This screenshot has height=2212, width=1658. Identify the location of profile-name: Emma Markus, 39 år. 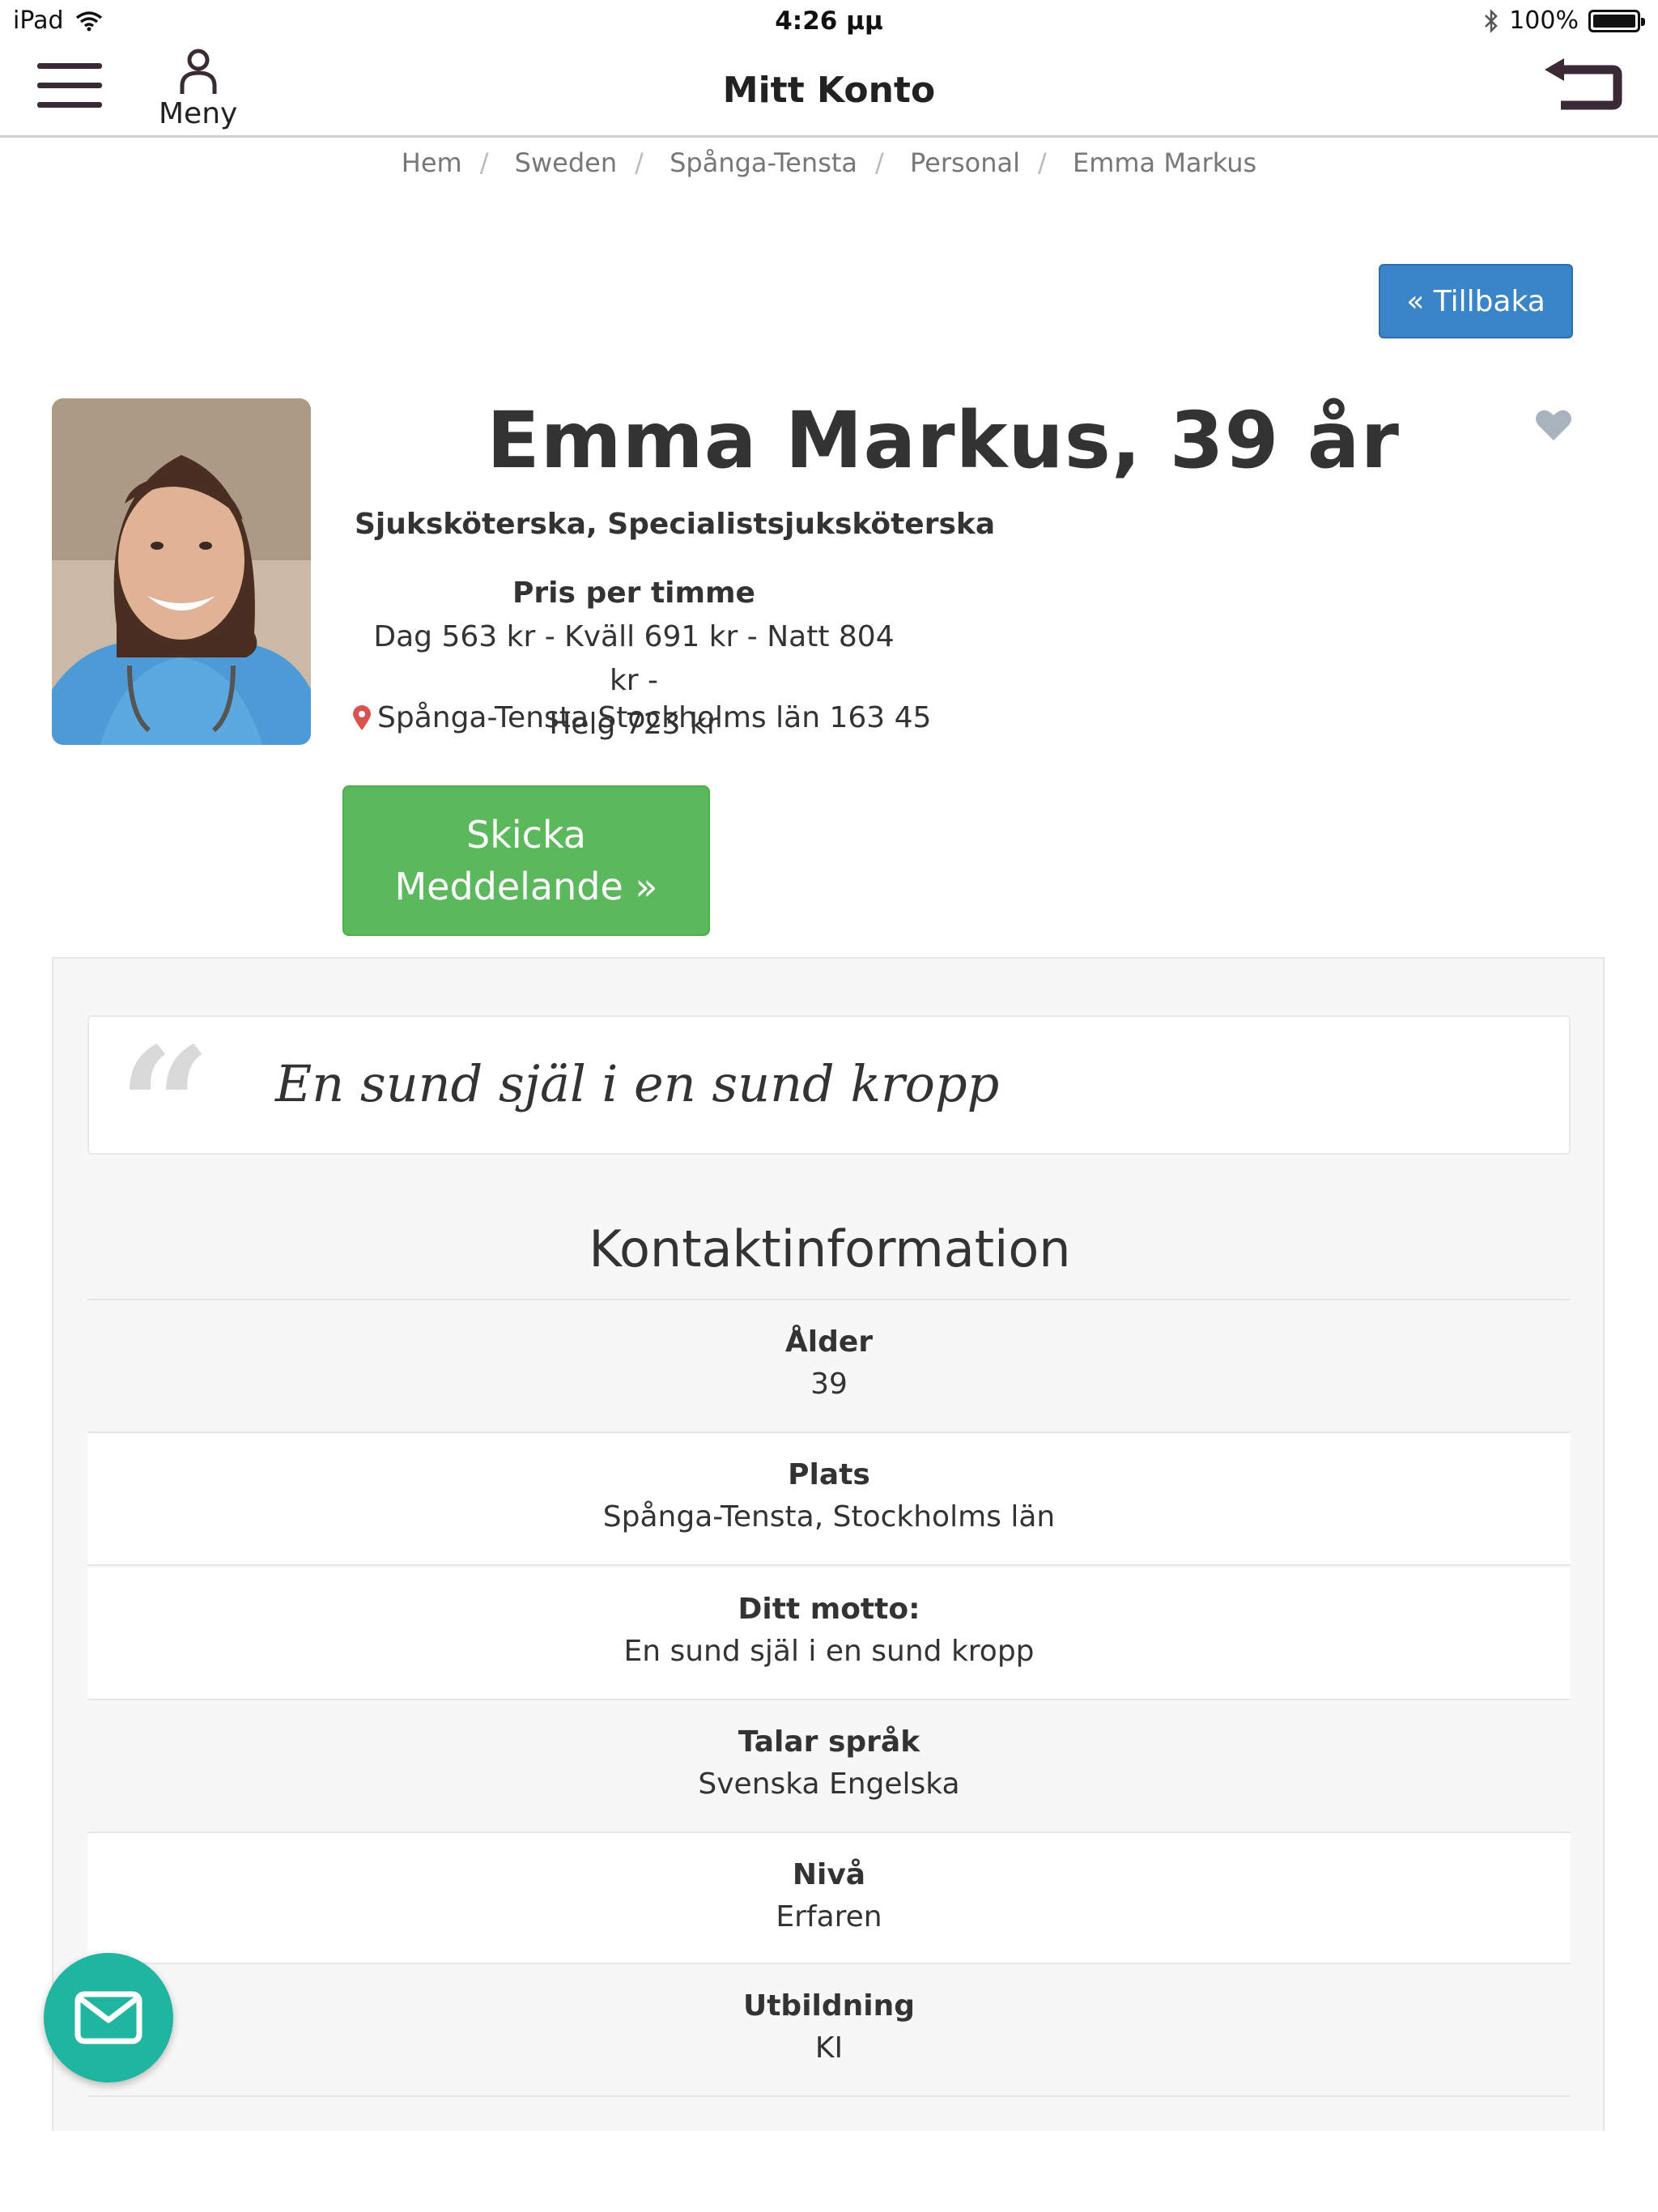
(943, 441).